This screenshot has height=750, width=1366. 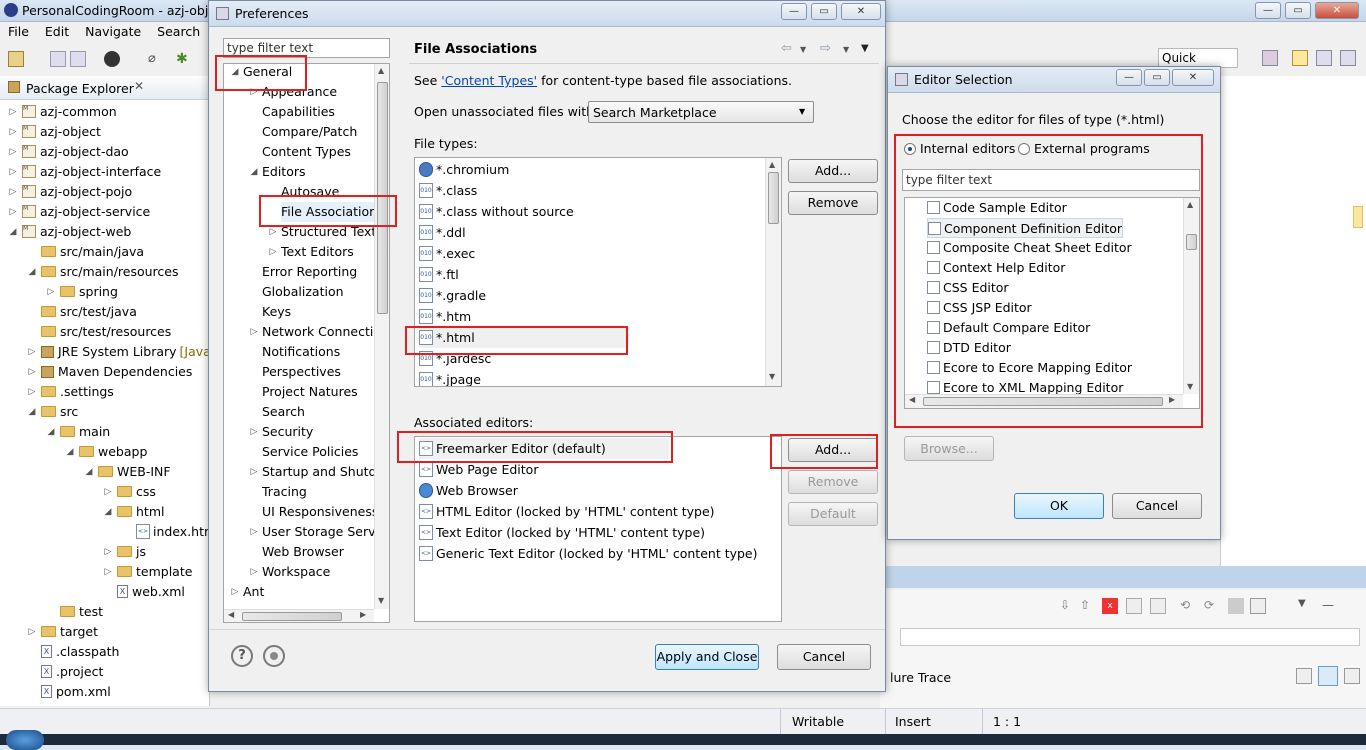 I want to click on associated-editor-item: Web Browser, so click(x=468, y=490).